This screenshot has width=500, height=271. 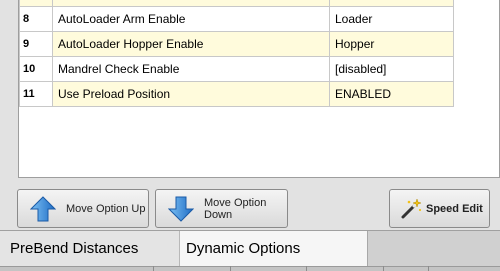 What do you see at coordinates (181, 209) in the screenshot?
I see `arrow-down-icon` at bounding box center [181, 209].